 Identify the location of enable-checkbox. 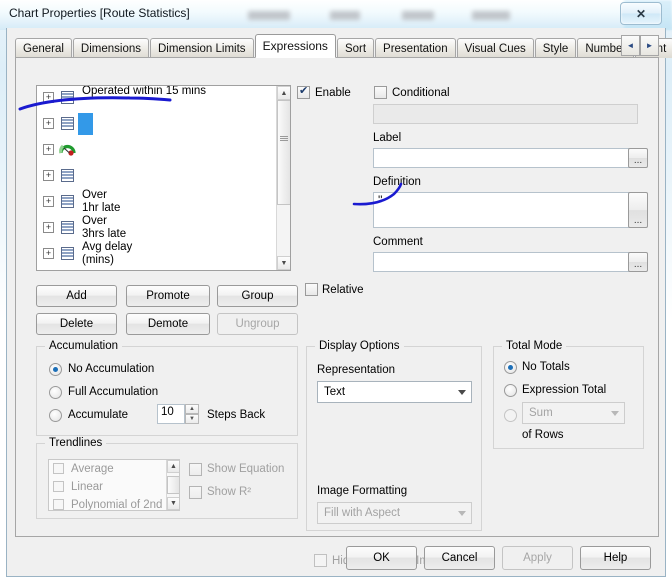
(303, 91).